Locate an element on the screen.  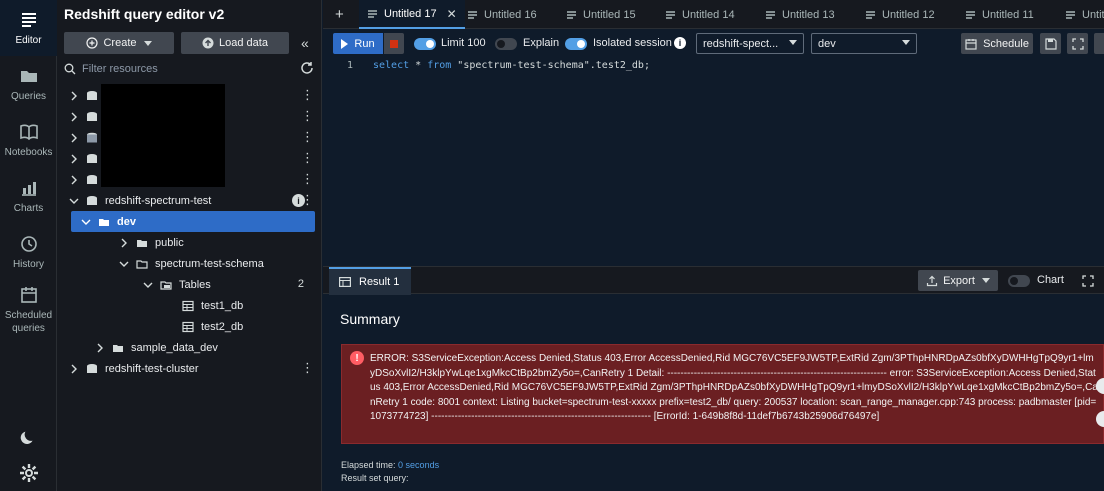
database-value: dev is located at coordinates (827, 43).